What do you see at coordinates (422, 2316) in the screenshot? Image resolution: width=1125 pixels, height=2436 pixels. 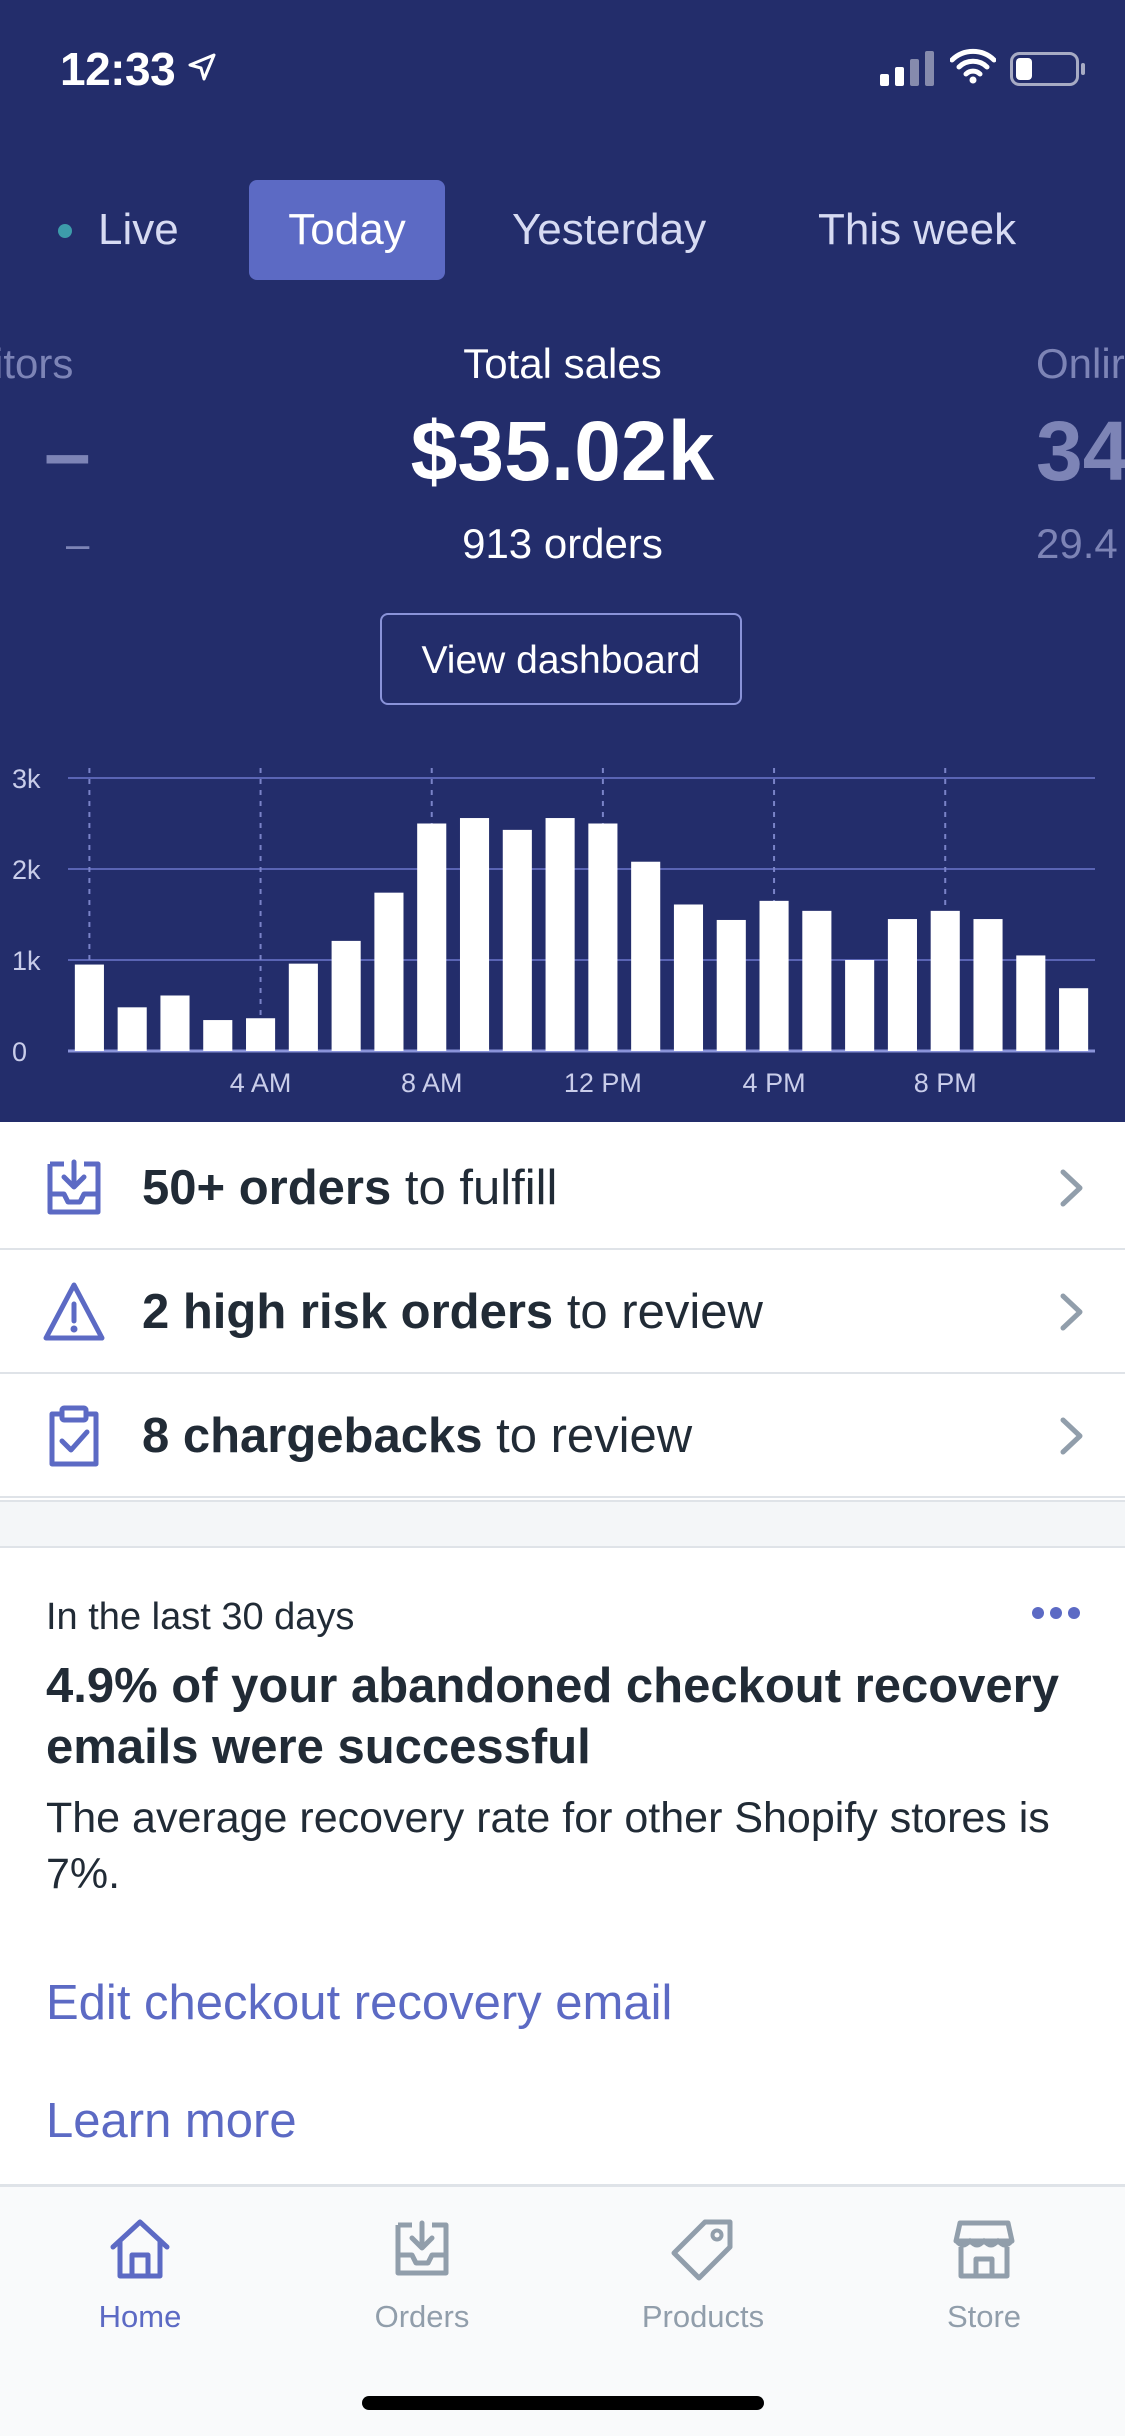 I see `tabbar-label: Orders` at bounding box center [422, 2316].